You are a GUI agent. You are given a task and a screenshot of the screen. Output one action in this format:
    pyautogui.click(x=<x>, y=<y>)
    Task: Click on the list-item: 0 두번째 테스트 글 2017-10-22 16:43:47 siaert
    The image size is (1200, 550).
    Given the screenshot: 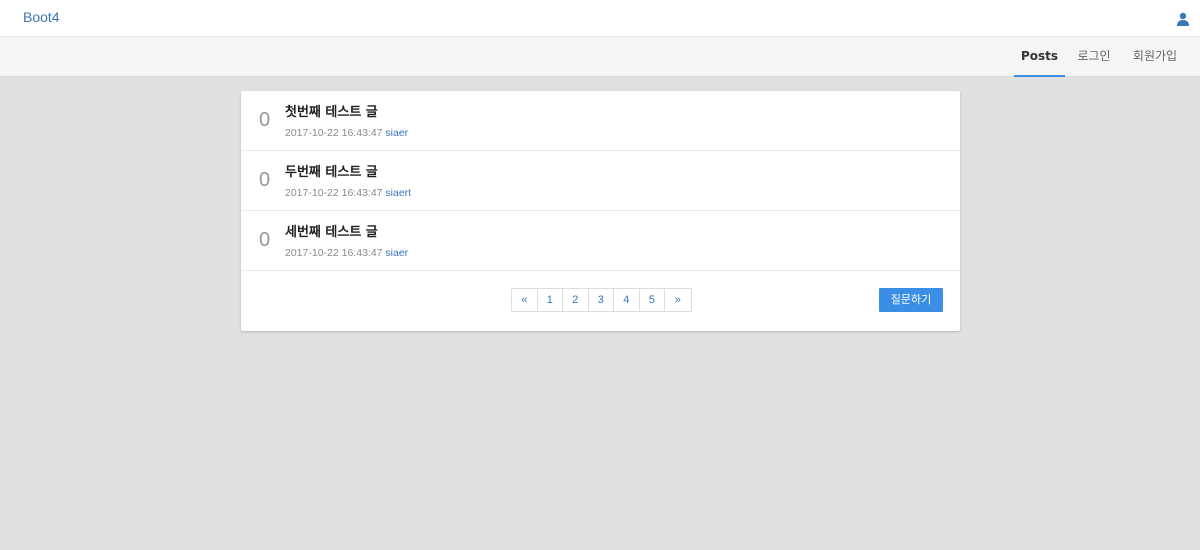 What is the action you would take?
    pyautogui.click(x=600, y=181)
    